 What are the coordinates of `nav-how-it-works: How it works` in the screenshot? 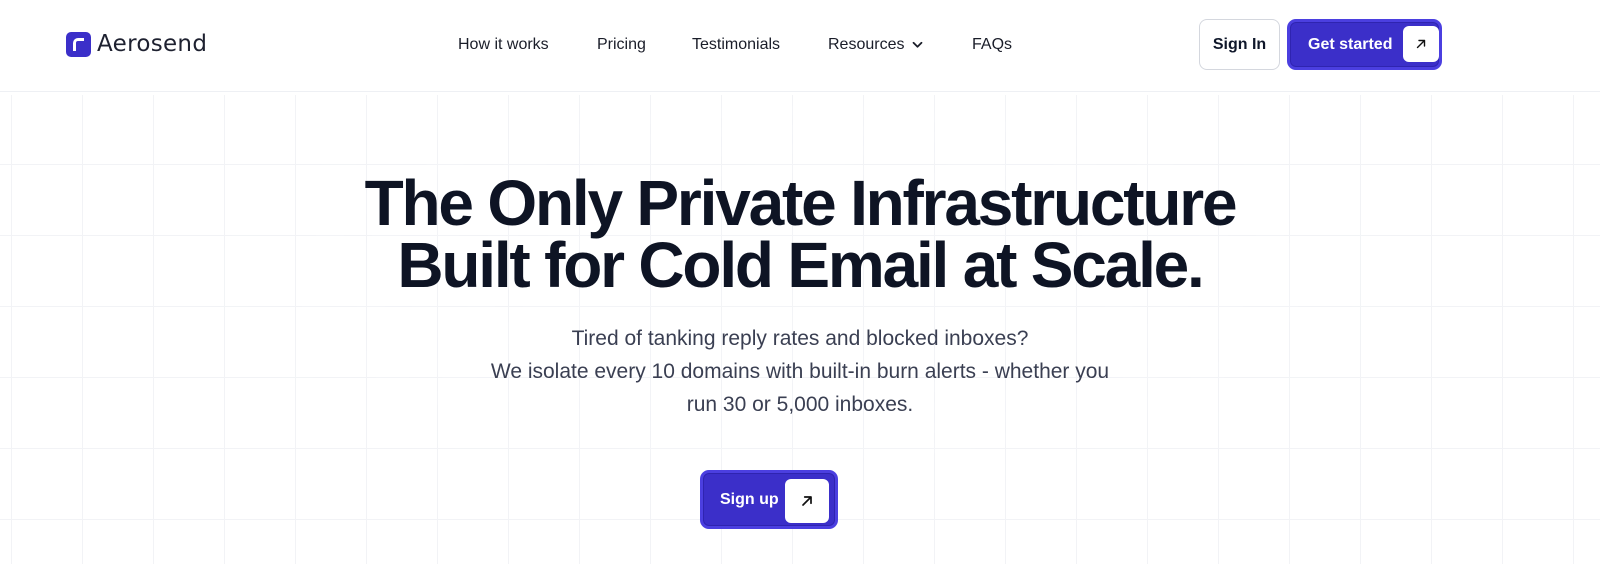 It's located at (503, 45).